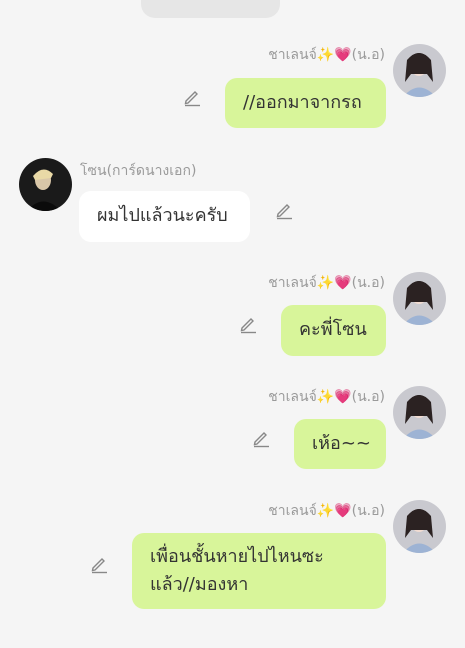 This screenshot has height=648, width=465. Describe the element at coordinates (210, 9) in the screenshot. I see `previous-message-bubble` at that location.